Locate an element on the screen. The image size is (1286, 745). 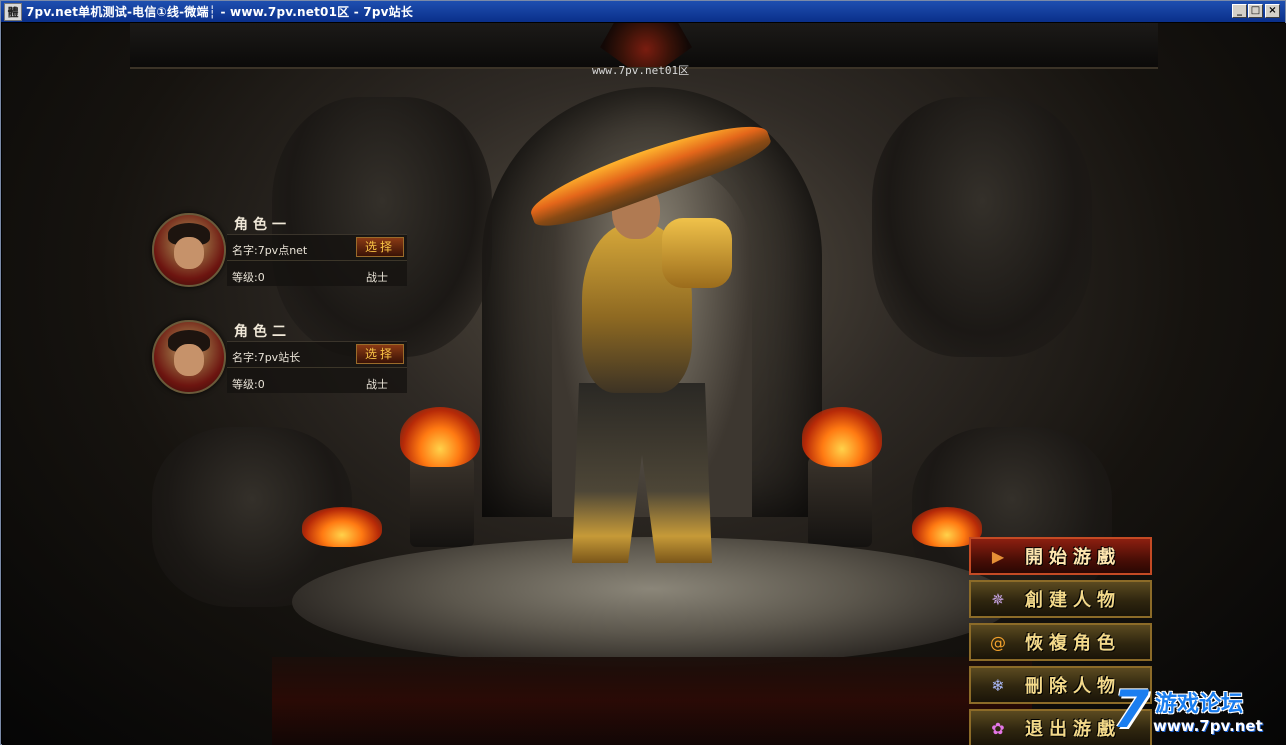
restore-character-button: @ 恢複角色 is located at coordinates (1060, 642).